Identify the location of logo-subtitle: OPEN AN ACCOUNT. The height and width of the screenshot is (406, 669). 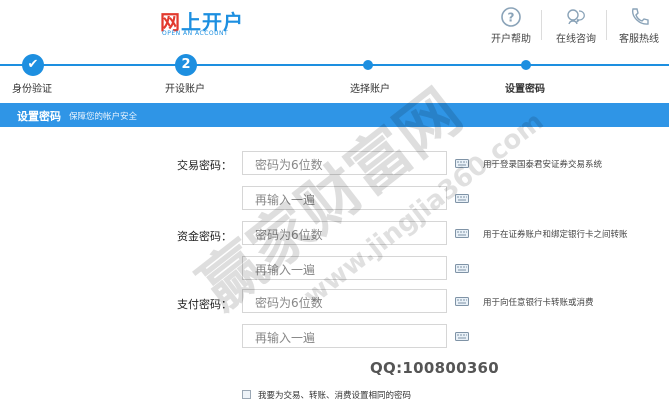
(195, 33).